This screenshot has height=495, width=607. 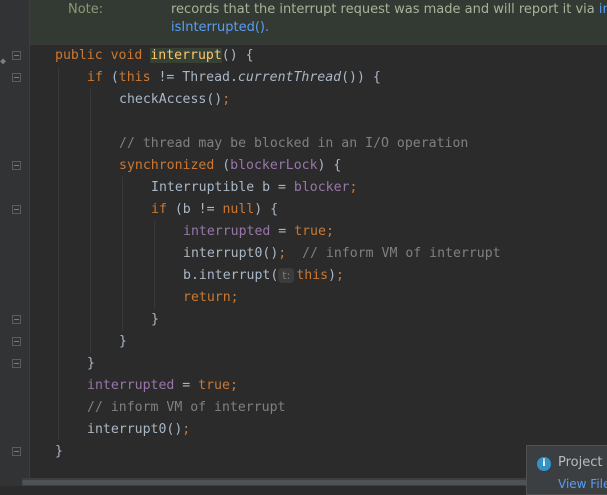 I want to click on code-line-9: interrupt0(); // inform VM of interrupt, so click(x=342, y=254).